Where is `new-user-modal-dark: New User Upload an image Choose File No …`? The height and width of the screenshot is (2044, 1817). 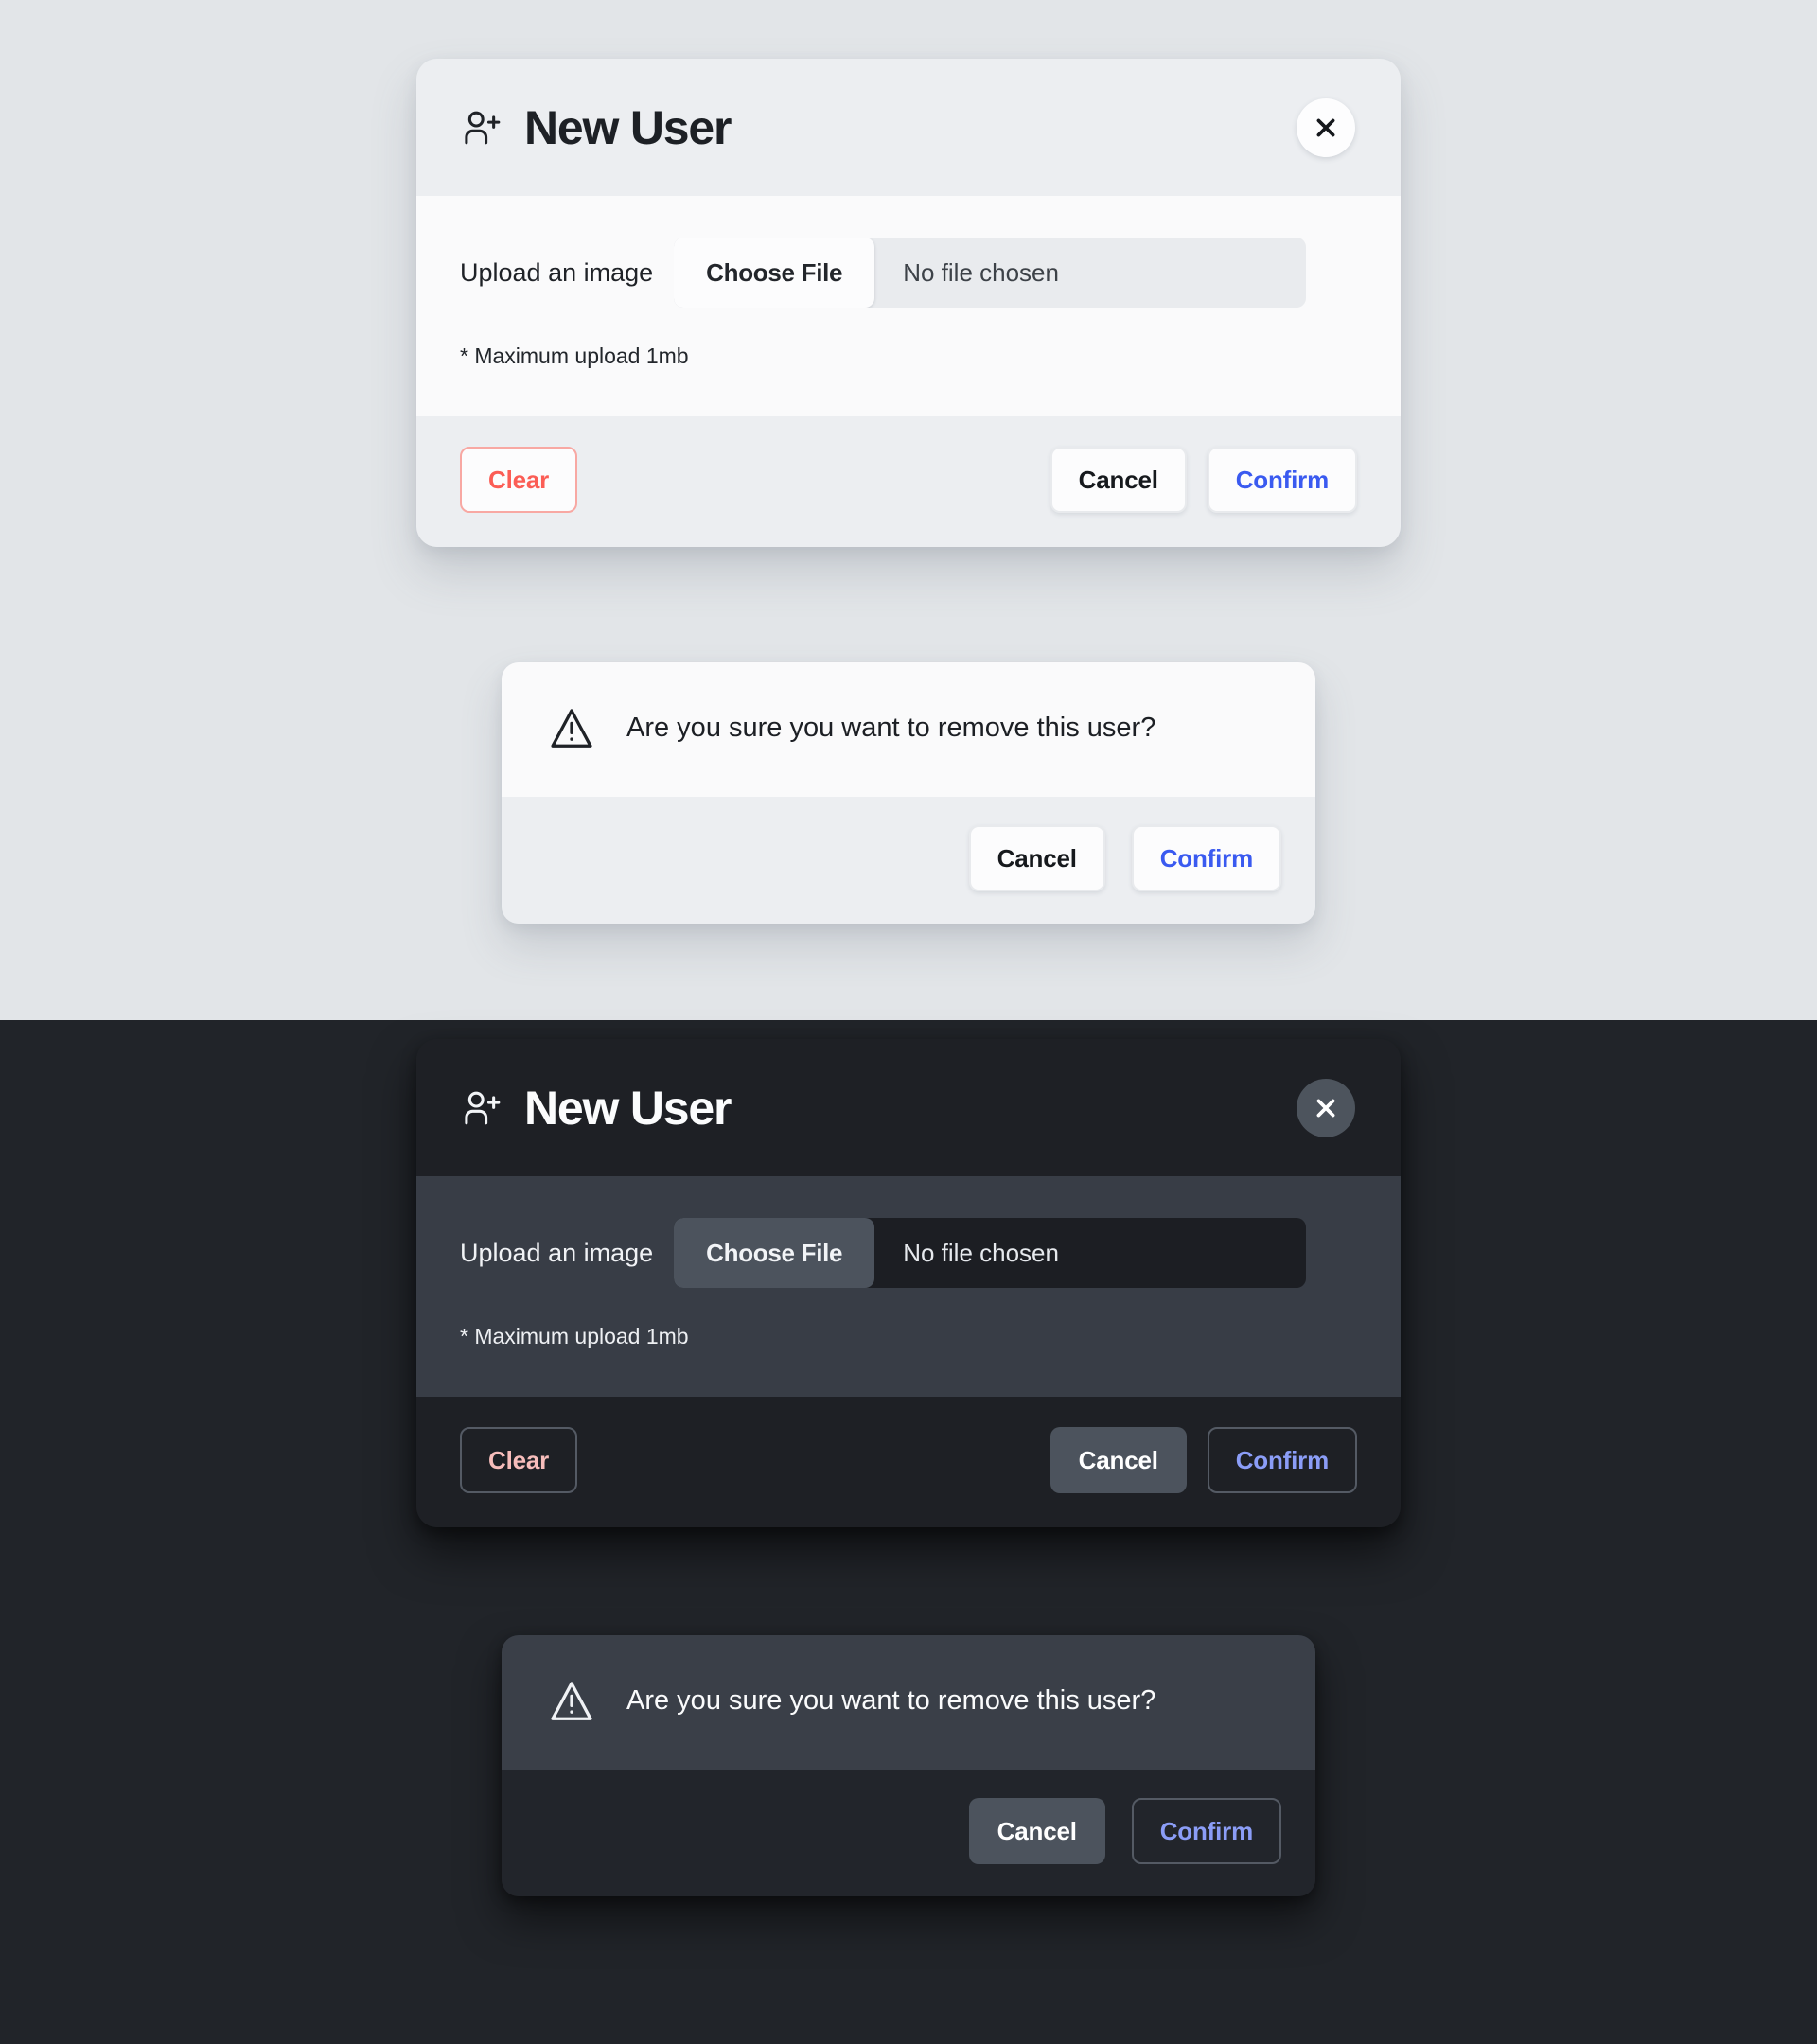
new-user-modal-dark: New User Upload an image Choose File No … is located at coordinates (908, 1283).